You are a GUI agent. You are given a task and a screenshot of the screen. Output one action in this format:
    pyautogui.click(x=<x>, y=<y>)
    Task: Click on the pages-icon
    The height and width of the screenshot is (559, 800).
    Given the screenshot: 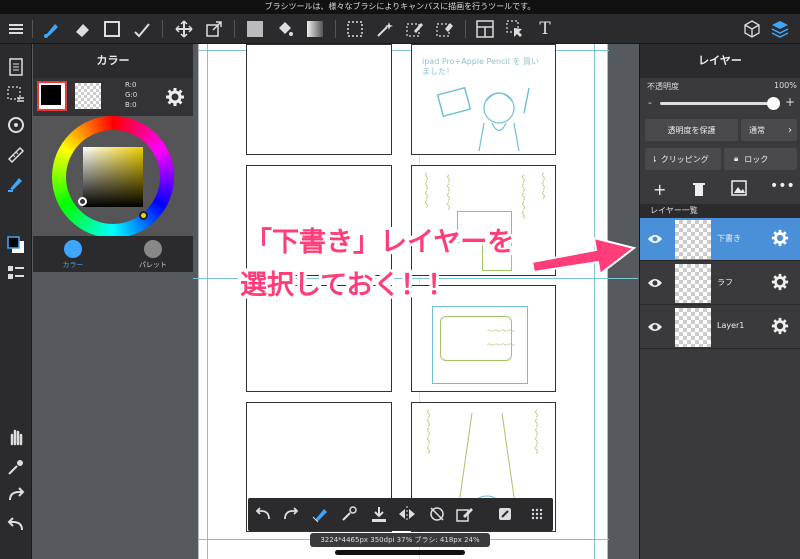 What is the action you would take?
    pyautogui.click(x=16, y=67)
    